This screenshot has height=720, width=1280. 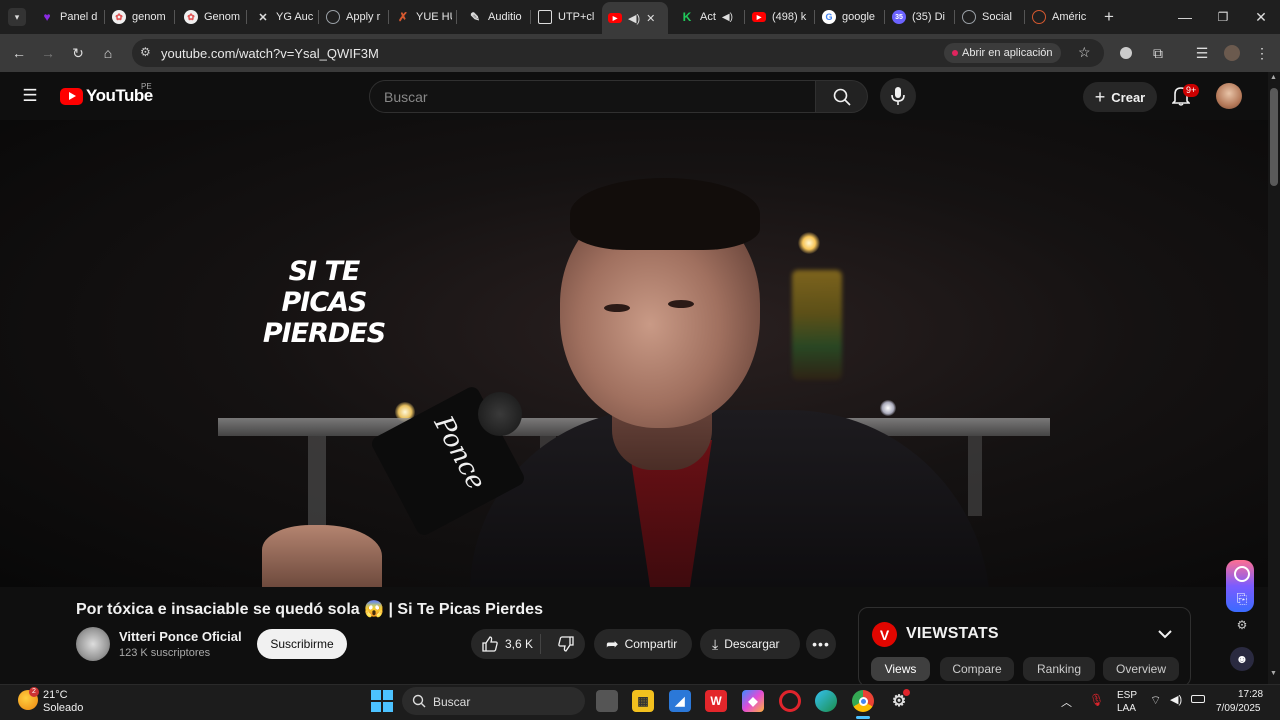 I want to click on download-button: ⤓ Descargar, so click(x=750, y=644).